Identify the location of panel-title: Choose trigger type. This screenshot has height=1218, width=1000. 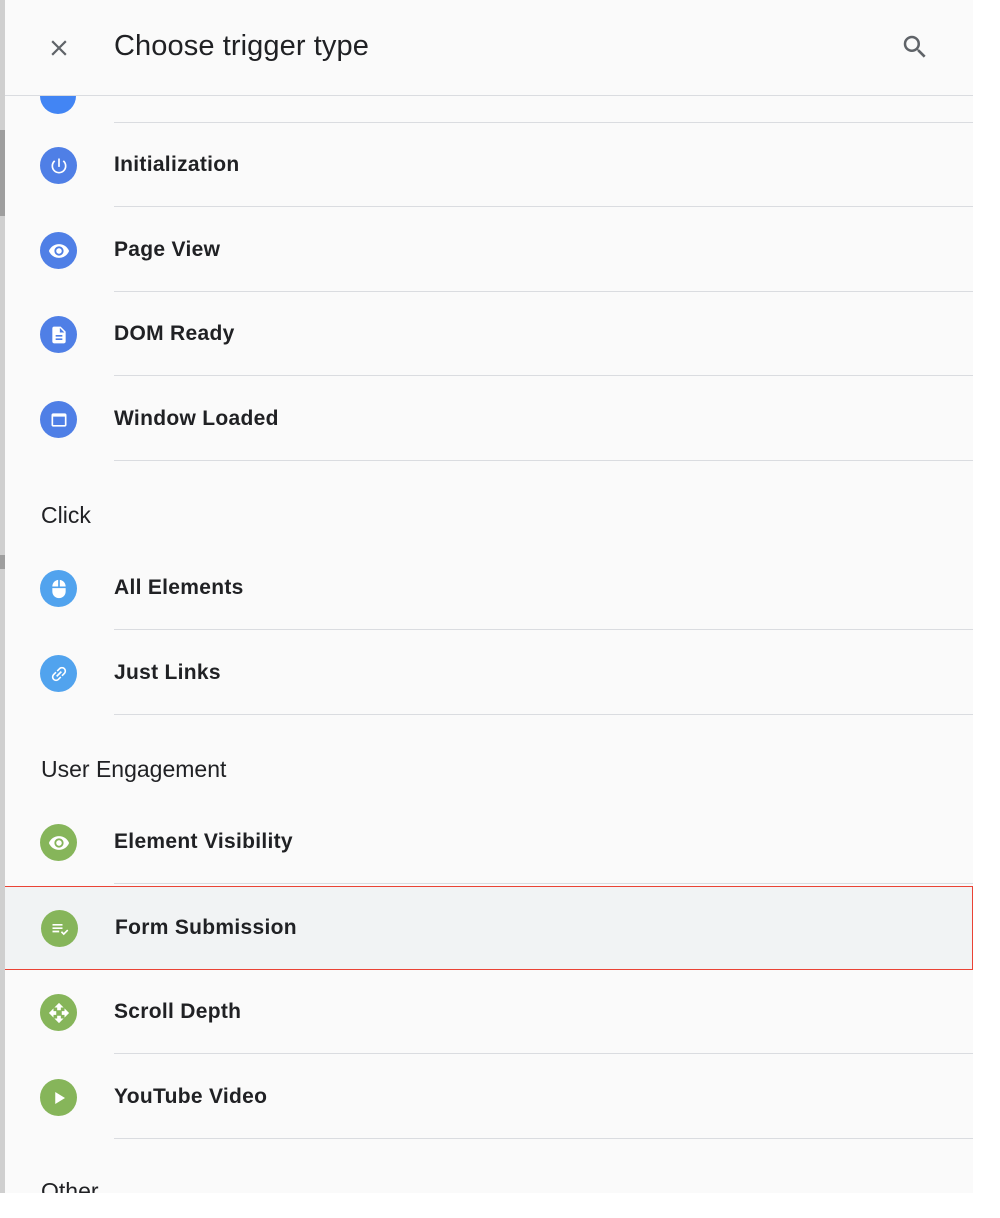
(241, 46).